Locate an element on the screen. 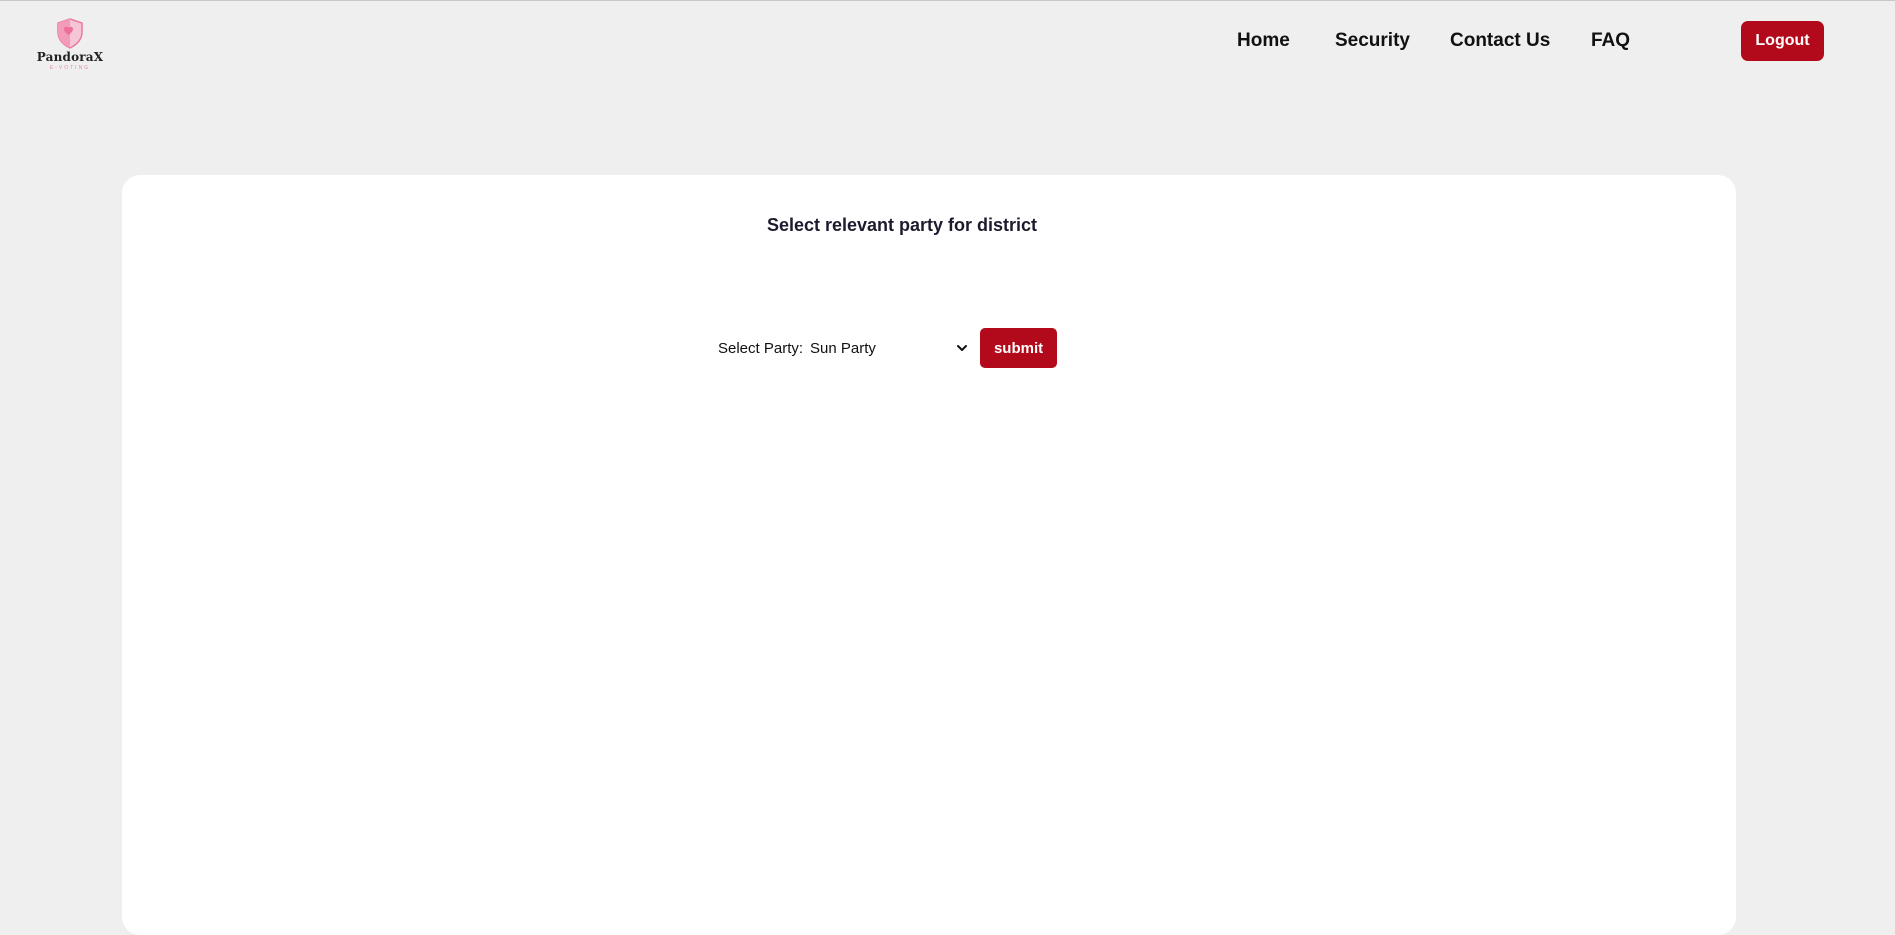  chevron-down-icon is located at coordinates (962, 348).